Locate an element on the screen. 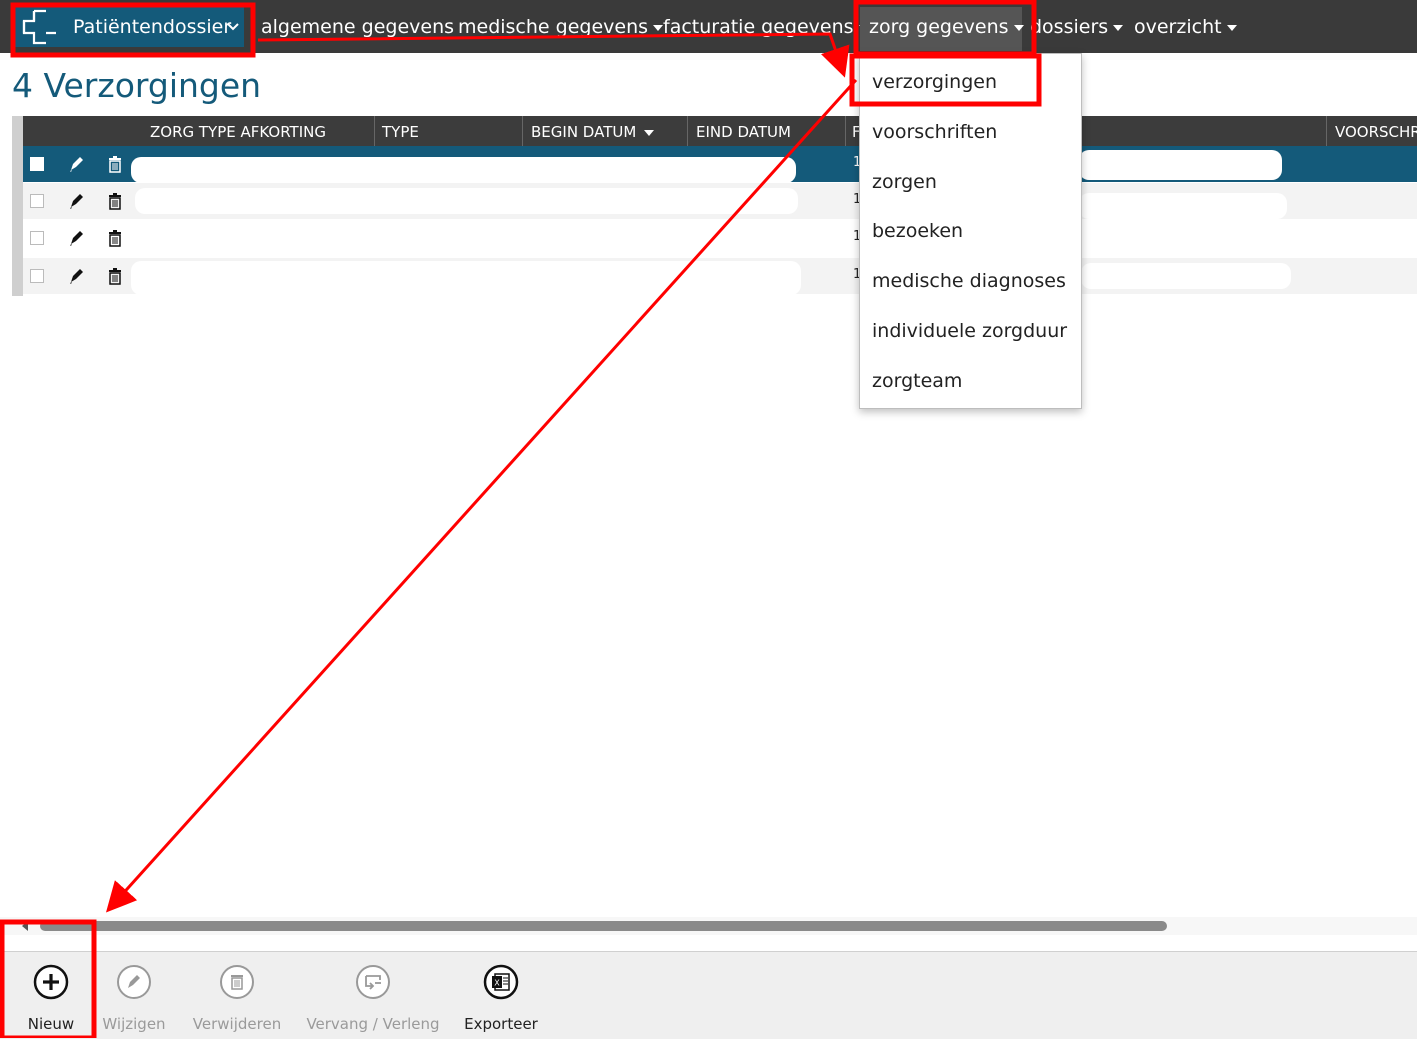 Image resolution: width=1417 pixels, height=1039 pixels. pencil-circle-icon is located at coordinates (134, 982).